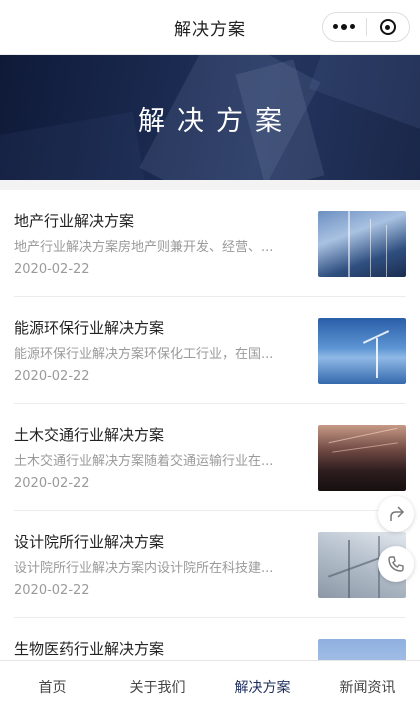  I want to click on tab-bar: 首页 关于我们 解决方案 新闻资讯, so click(210, 686).